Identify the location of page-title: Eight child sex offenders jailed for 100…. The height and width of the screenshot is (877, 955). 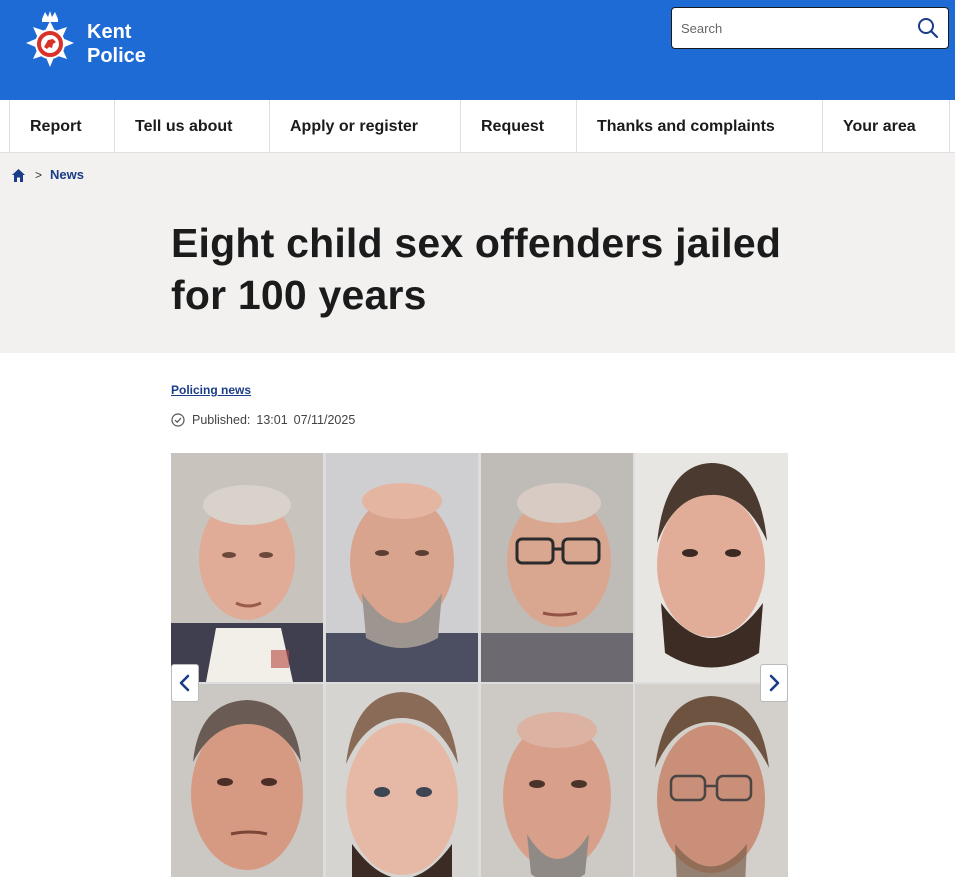
(476, 269).